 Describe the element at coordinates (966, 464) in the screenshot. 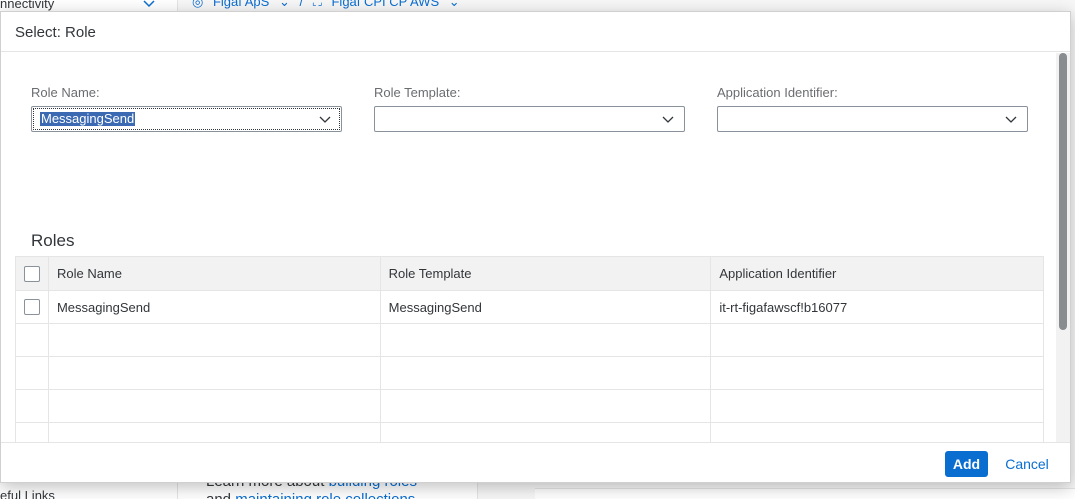

I see `add-button: Add` at that location.